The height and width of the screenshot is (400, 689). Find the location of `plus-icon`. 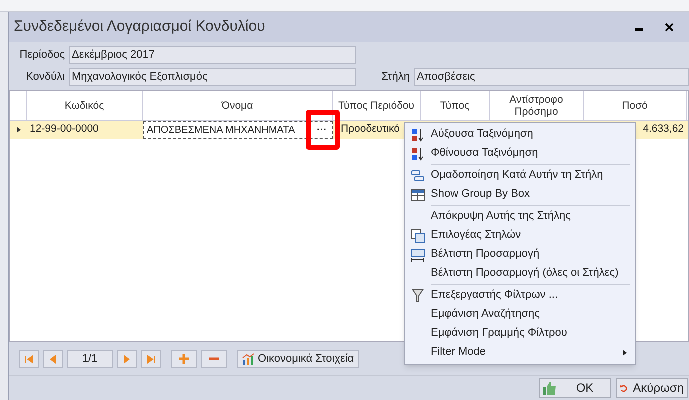

plus-icon is located at coordinates (184, 359).